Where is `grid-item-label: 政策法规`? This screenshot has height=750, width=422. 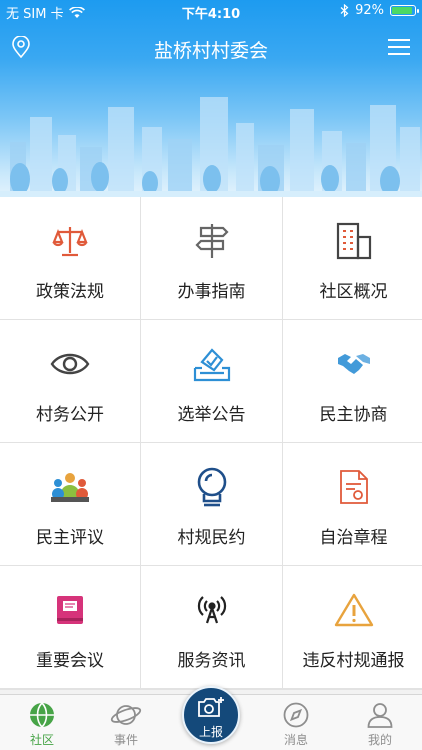
grid-item-label: 政策法规 is located at coordinates (70, 292).